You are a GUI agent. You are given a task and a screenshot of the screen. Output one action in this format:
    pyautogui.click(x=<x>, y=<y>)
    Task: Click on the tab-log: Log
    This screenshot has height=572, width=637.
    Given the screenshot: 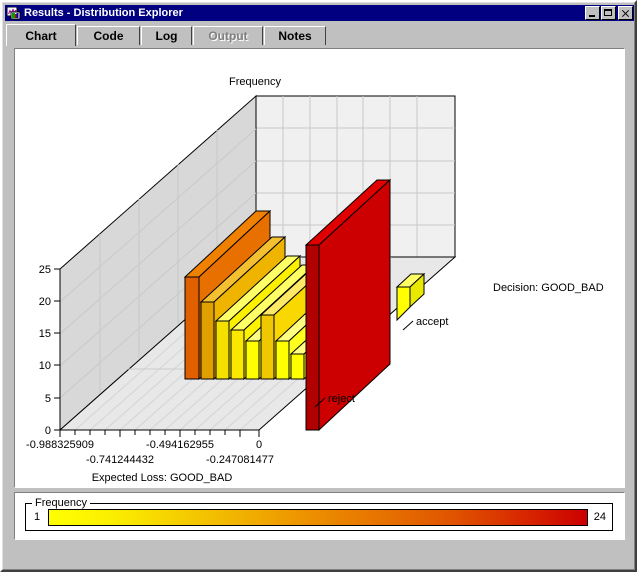 What is the action you would take?
    pyautogui.click(x=166, y=35)
    